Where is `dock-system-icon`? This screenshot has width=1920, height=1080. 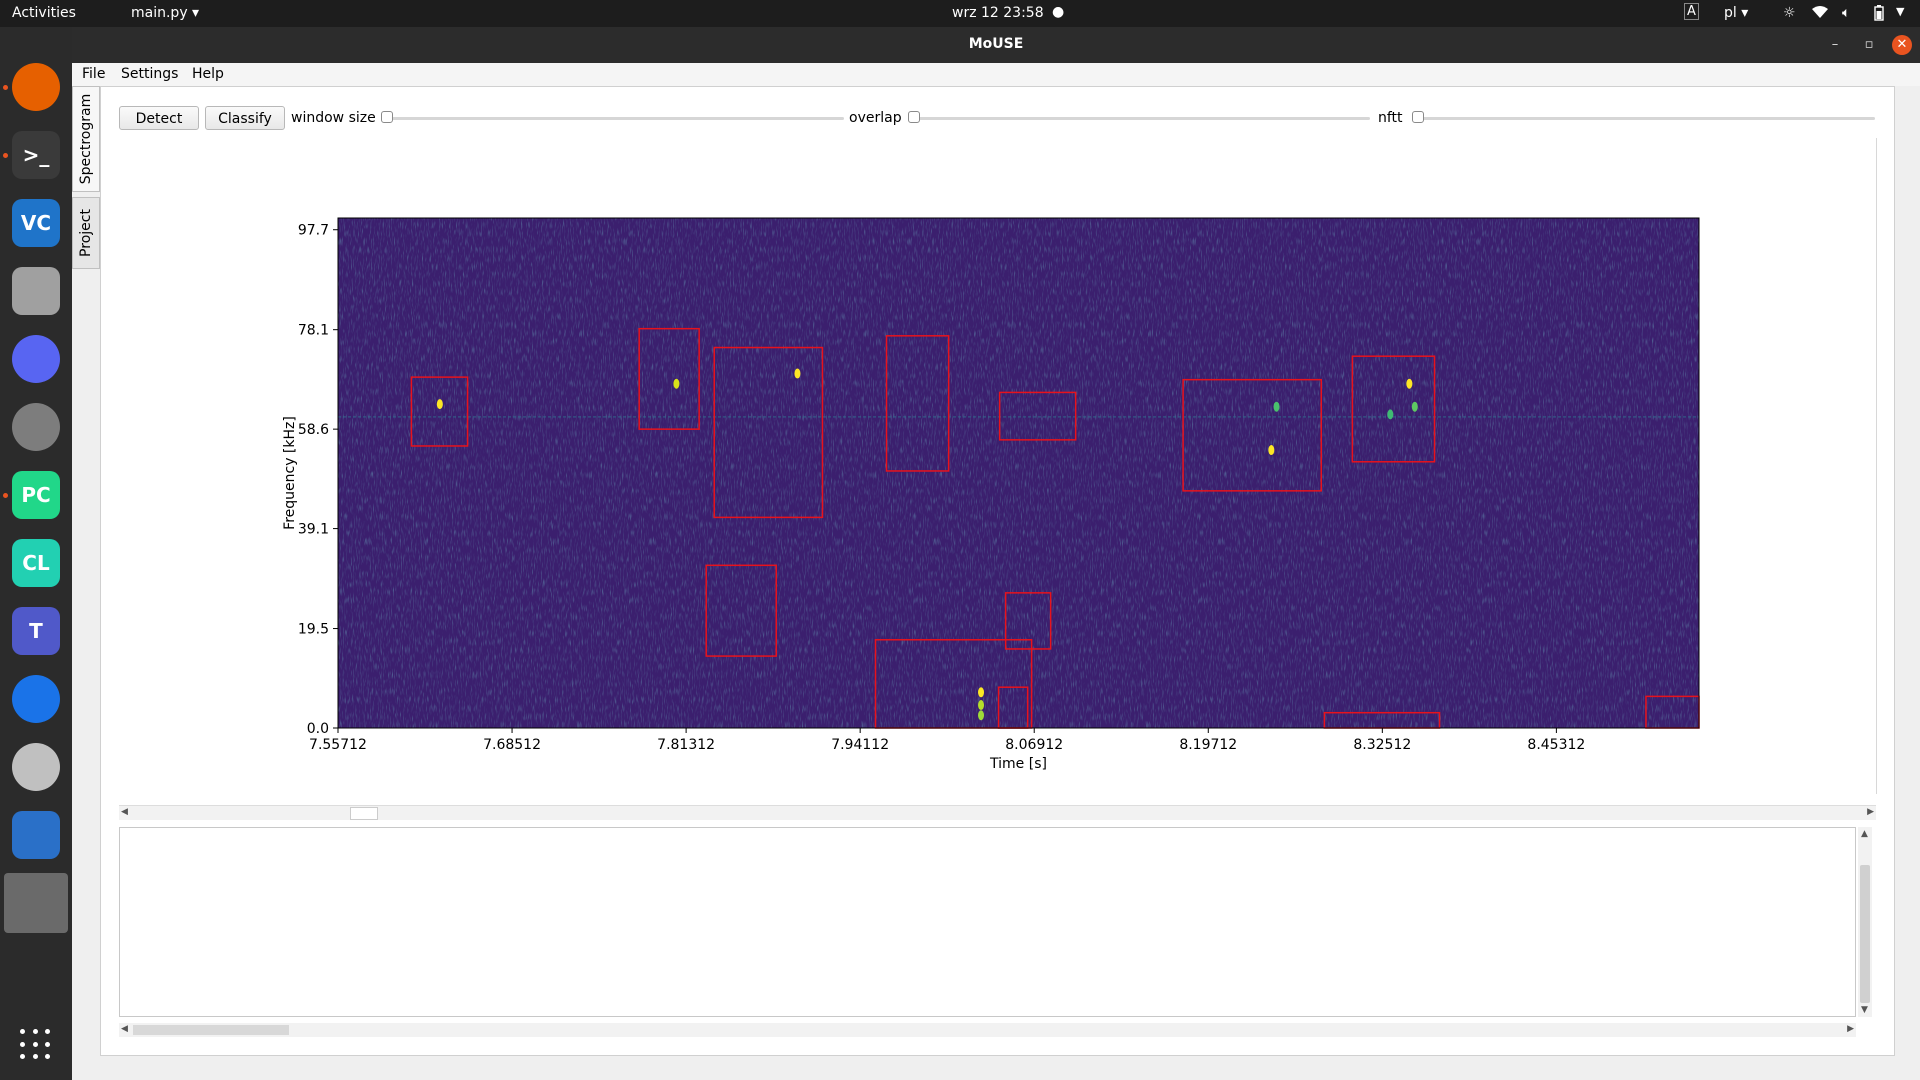
dock-system-icon is located at coordinates (36, 767).